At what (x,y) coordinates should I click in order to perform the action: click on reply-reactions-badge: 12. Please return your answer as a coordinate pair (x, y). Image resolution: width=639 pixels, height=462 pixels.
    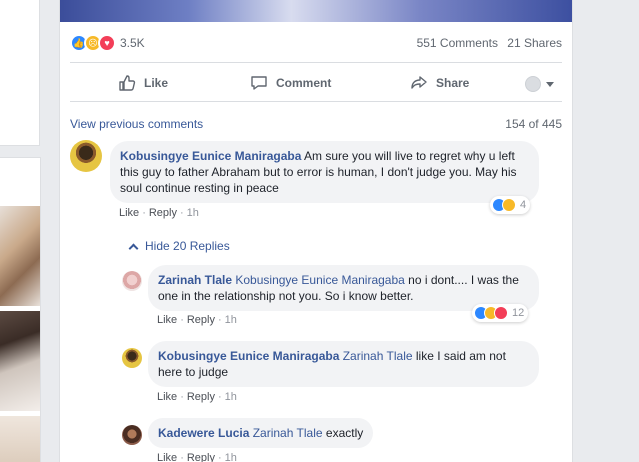
    Looking at the image, I should click on (500, 313).